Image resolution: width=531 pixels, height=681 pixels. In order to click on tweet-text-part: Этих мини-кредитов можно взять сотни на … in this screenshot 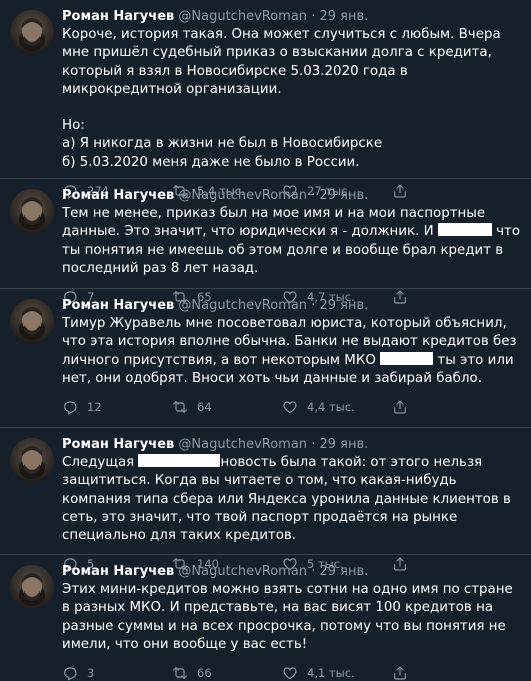, I will do `click(287, 617)`.